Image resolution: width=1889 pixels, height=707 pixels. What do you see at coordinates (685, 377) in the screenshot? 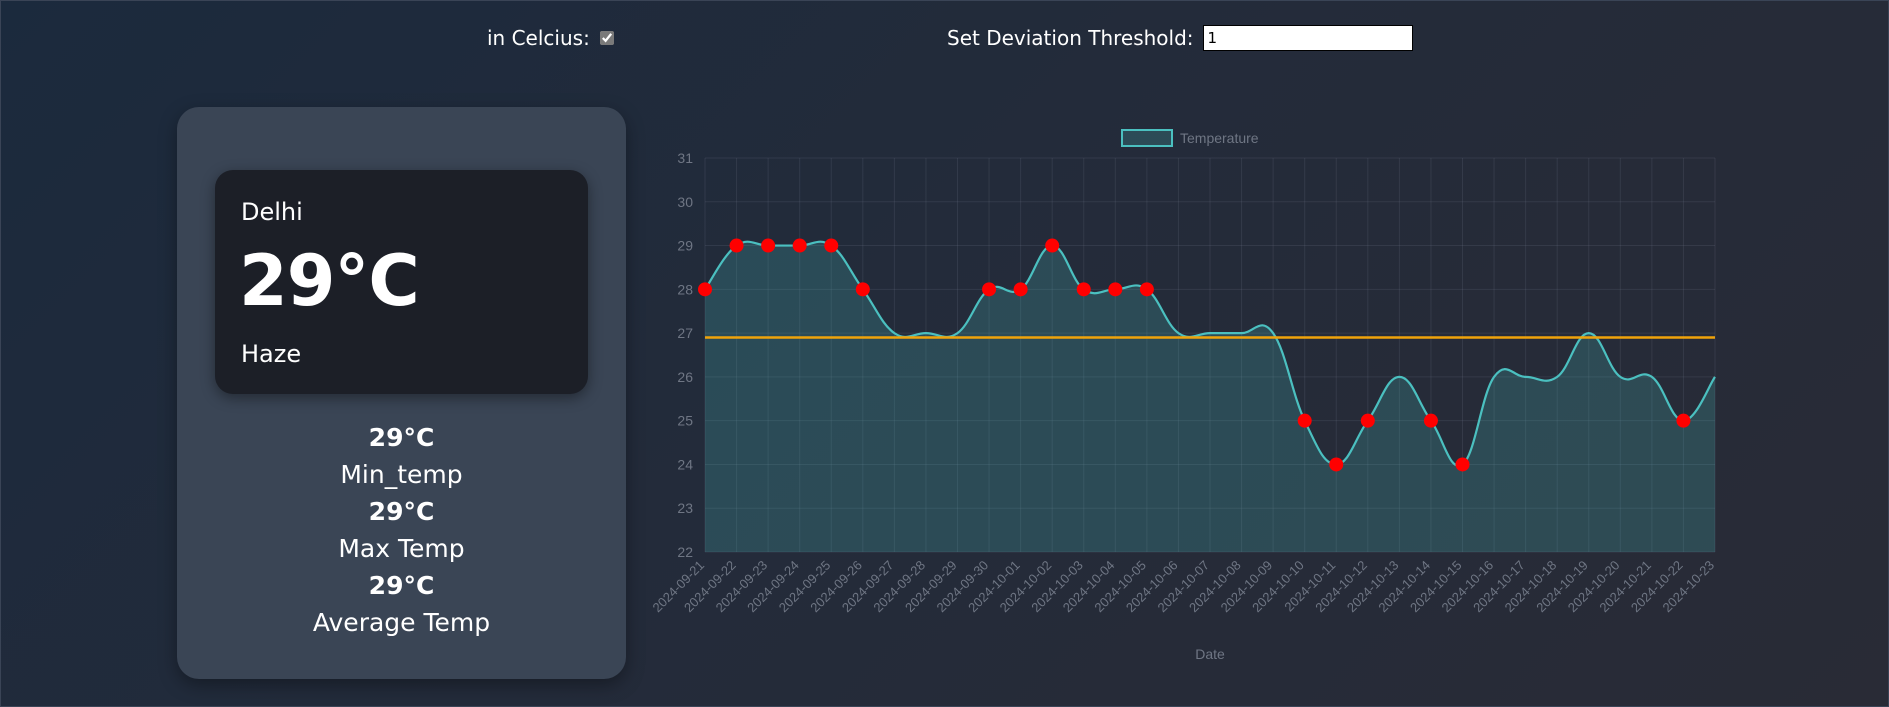
I see `y-tick-label: 26` at bounding box center [685, 377].